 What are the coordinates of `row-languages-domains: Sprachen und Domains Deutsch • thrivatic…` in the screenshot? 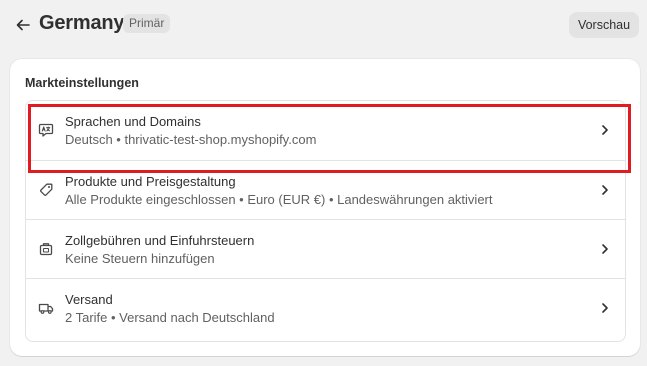 It's located at (325, 130).